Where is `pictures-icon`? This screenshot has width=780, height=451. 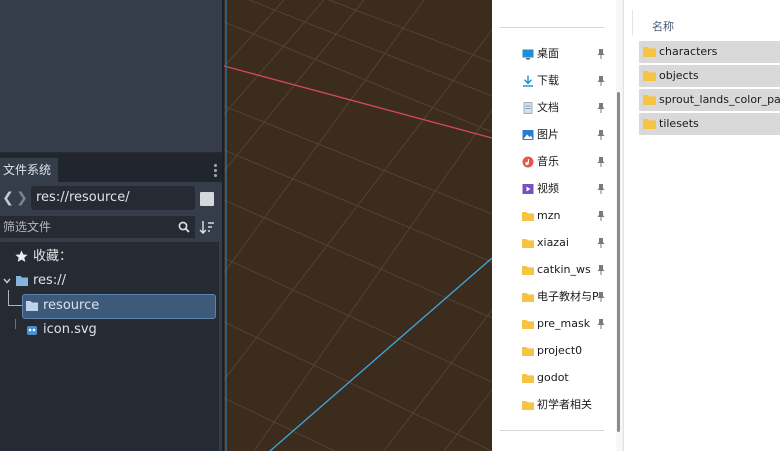
pictures-icon is located at coordinates (528, 135).